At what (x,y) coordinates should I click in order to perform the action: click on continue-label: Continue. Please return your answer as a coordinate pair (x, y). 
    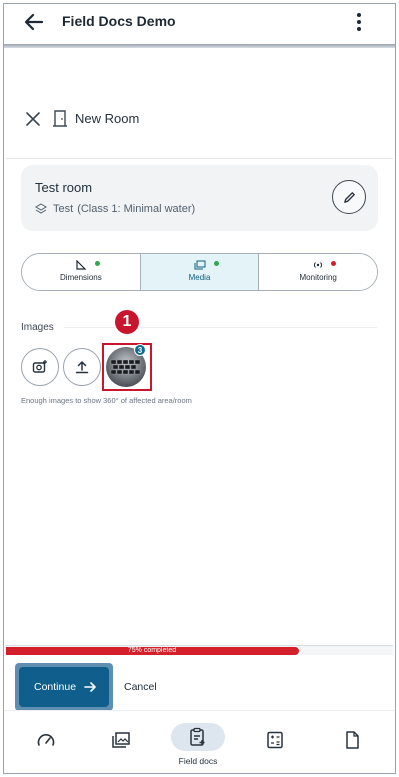
    Looking at the image, I should click on (55, 687).